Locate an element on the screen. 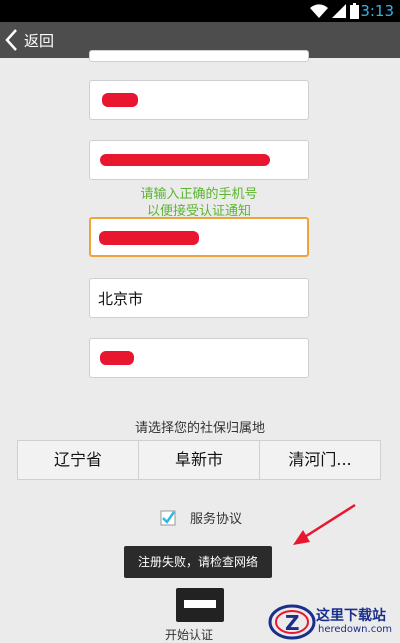 This screenshot has height=643, width=400. watermark-title: 这里下载站 is located at coordinates (351, 616).